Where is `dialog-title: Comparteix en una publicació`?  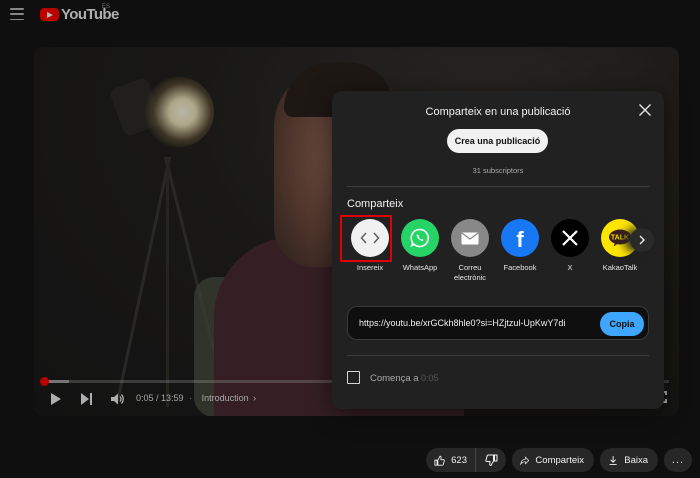
dialog-title: Comparteix en una publicació is located at coordinates (498, 112).